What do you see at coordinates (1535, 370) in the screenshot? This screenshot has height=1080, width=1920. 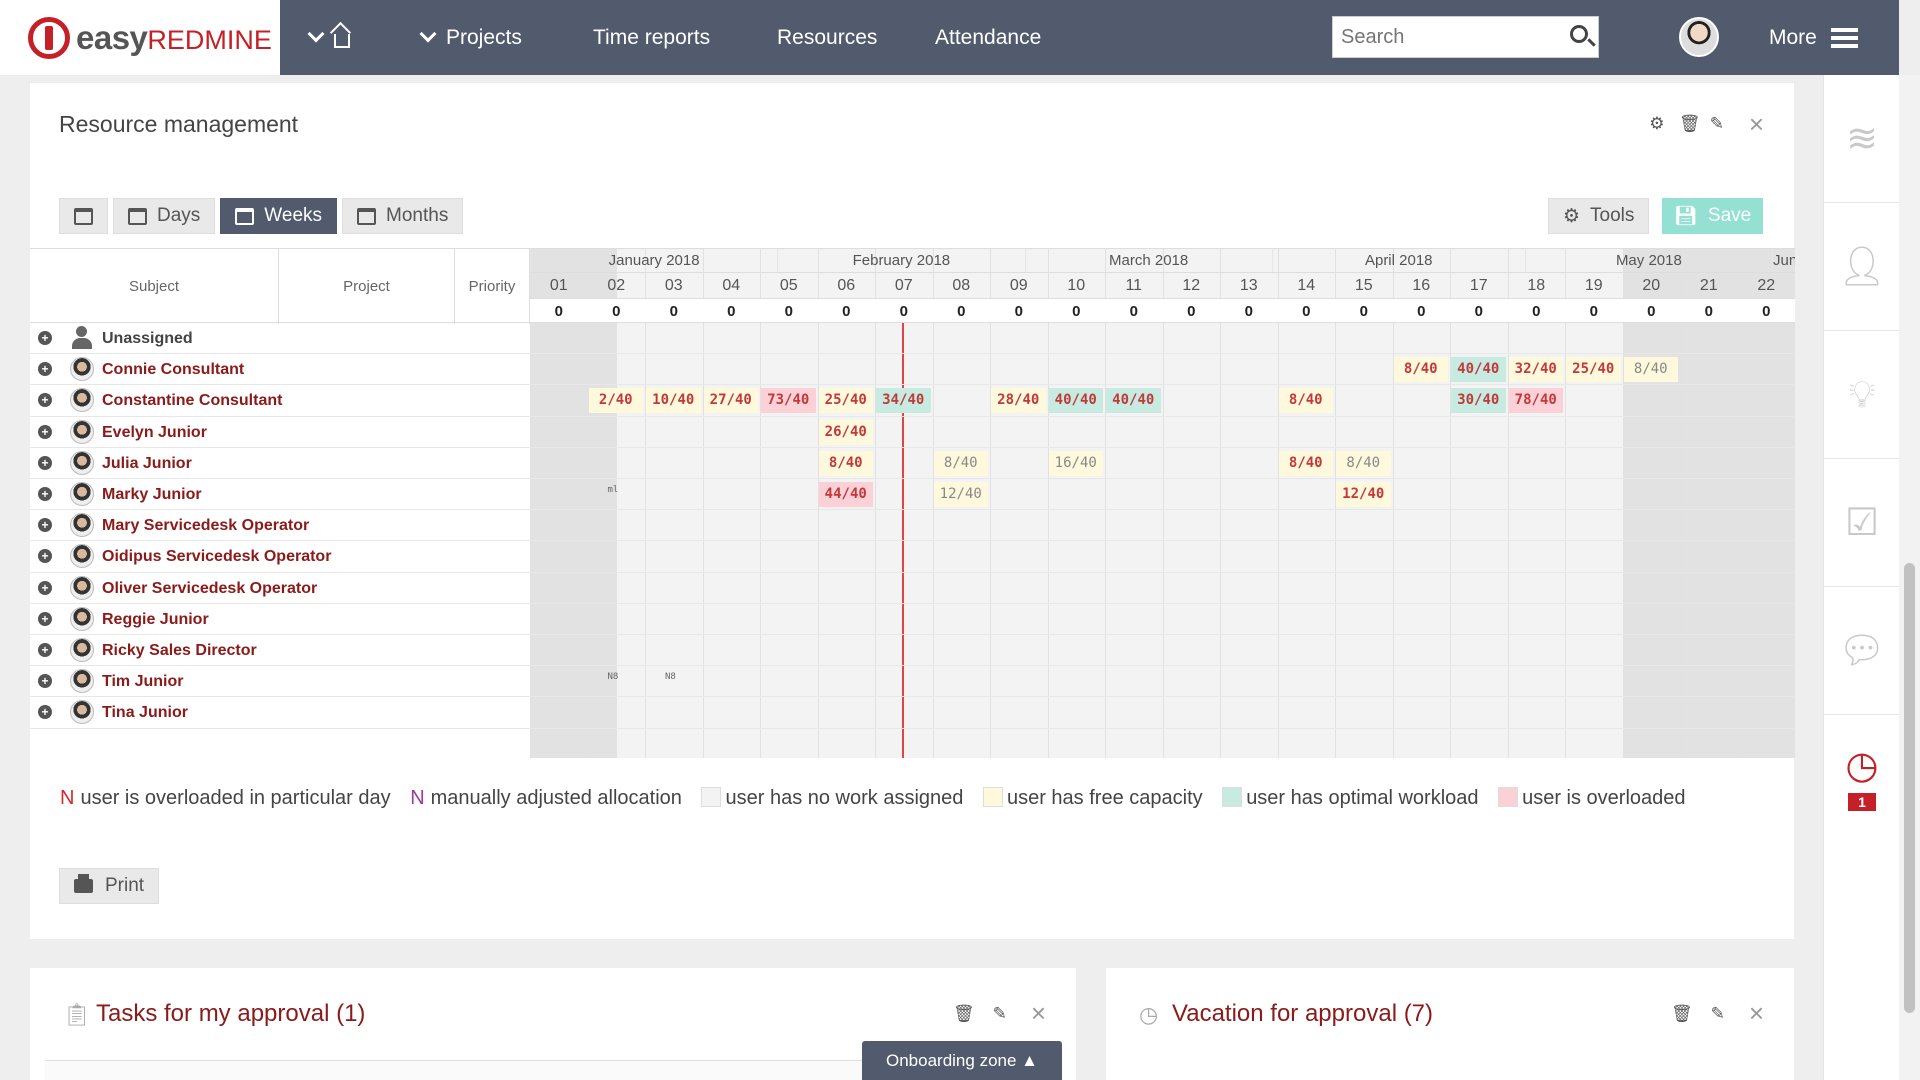 I see `allocation-cell: 32/40` at bounding box center [1535, 370].